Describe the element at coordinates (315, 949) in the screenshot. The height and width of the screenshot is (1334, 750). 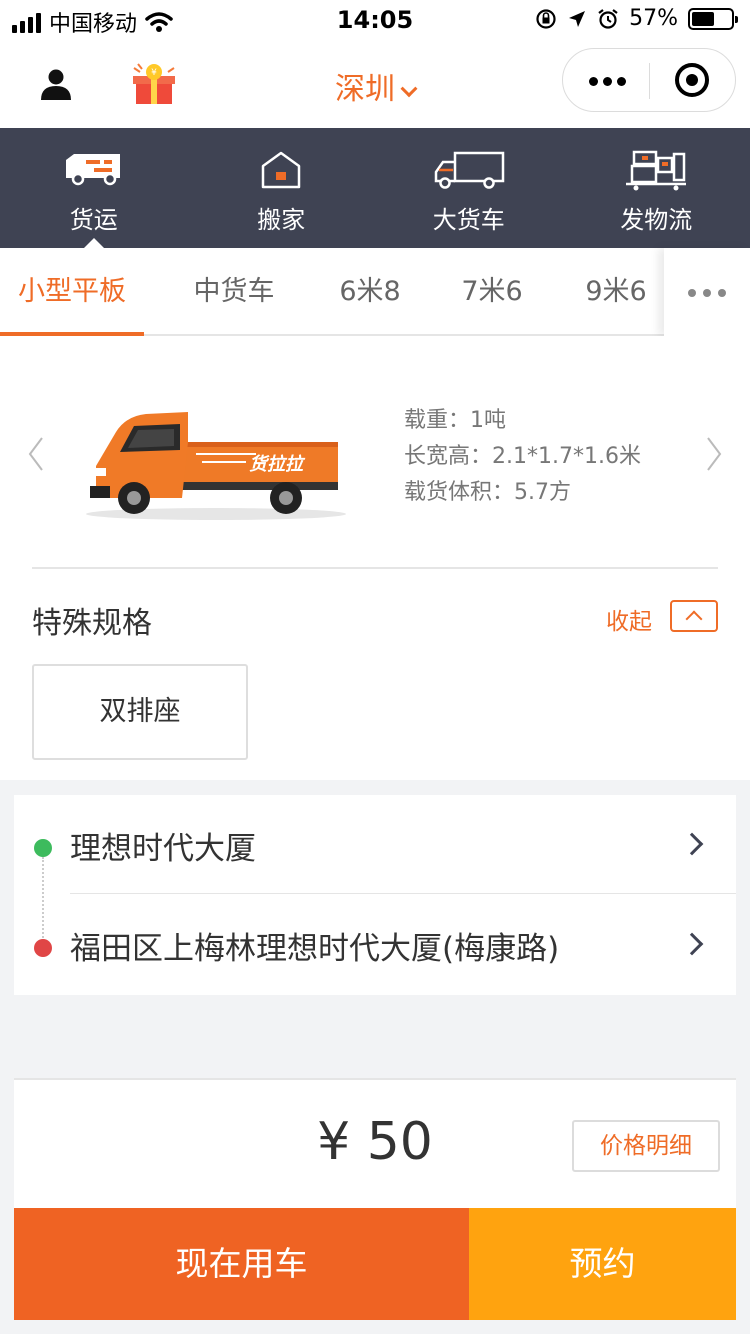
I see `end-address: 福田区上梅林理想时代大厦(梅康路)` at that location.